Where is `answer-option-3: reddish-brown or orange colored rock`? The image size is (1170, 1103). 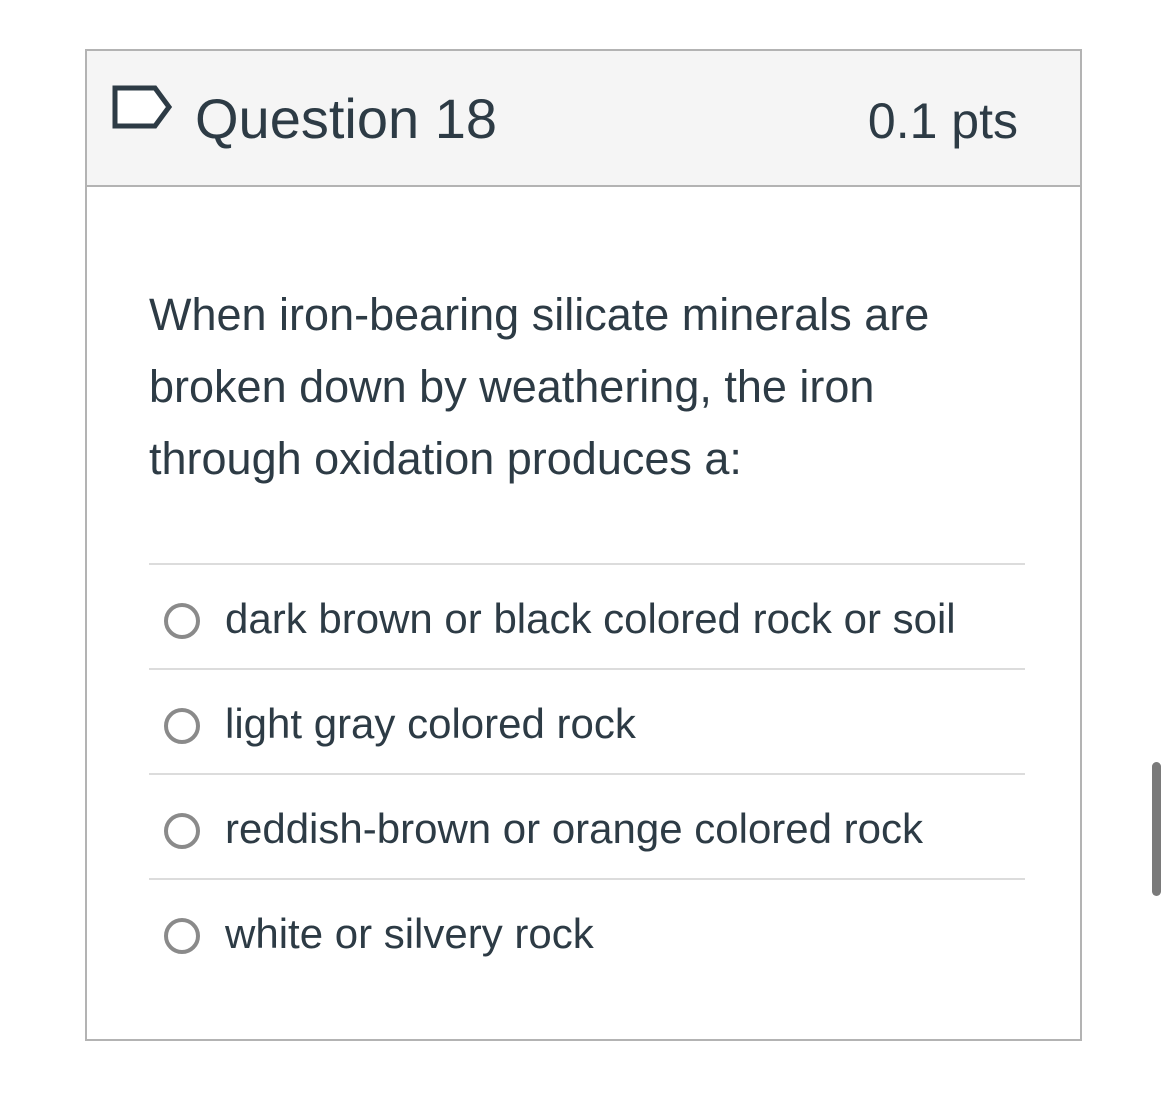
answer-option-3: reddish-brown or orange colored rock is located at coordinates (587, 825).